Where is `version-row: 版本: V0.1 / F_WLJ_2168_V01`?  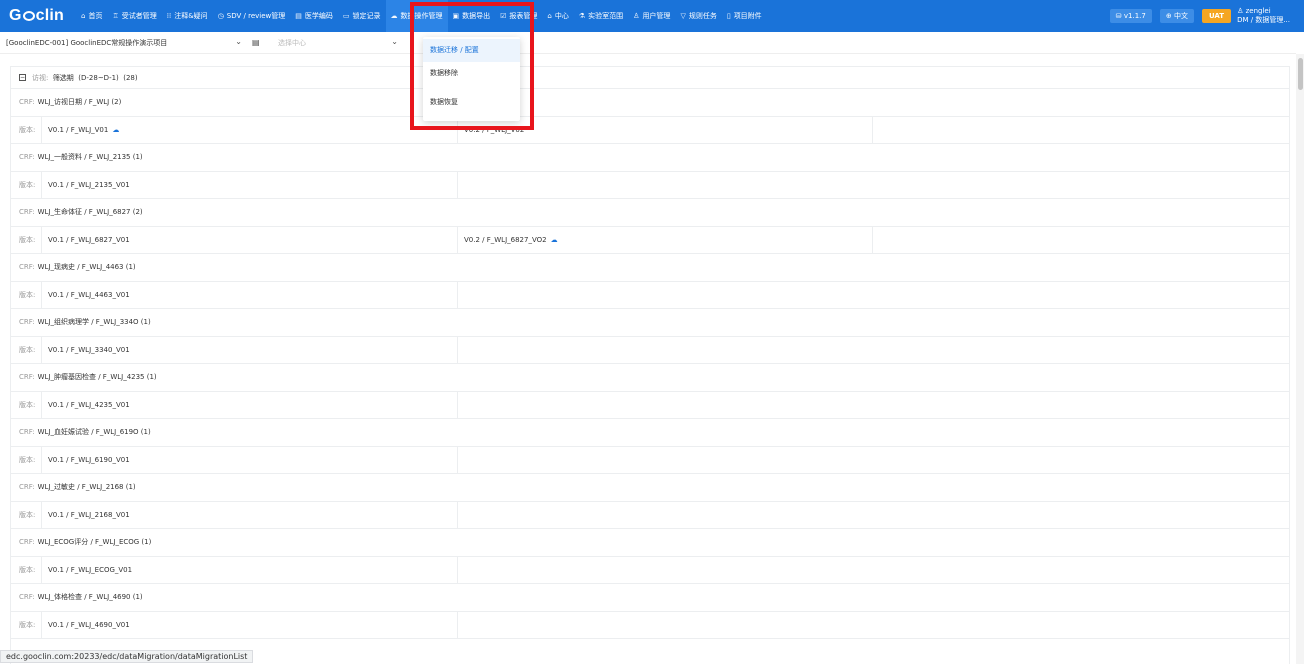 version-row: 版本: V0.1 / F_WLJ_2168_V01 is located at coordinates (650, 515).